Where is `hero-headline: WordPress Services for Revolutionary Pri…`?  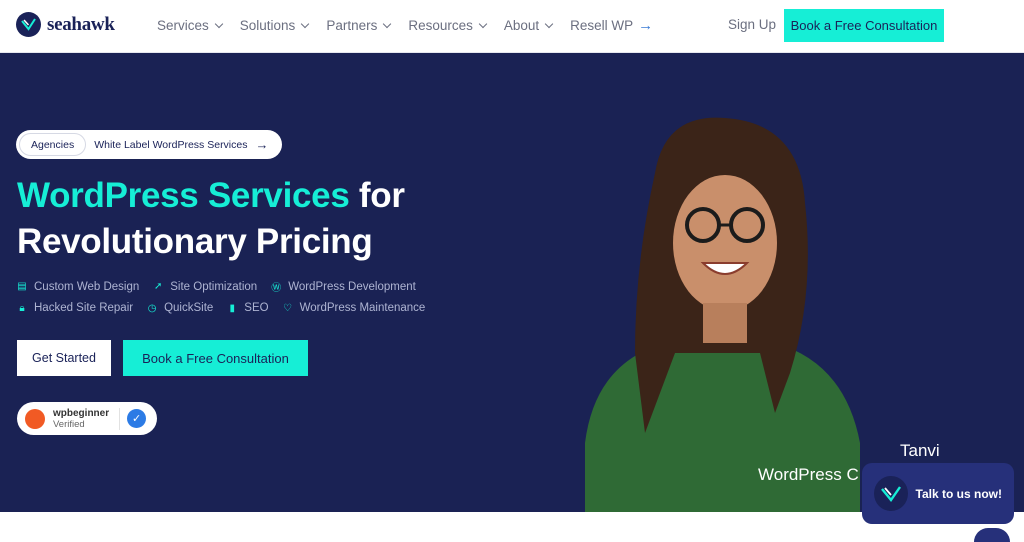
hero-headline: WordPress Services for Revolutionary Pri… is located at coordinates (211, 219).